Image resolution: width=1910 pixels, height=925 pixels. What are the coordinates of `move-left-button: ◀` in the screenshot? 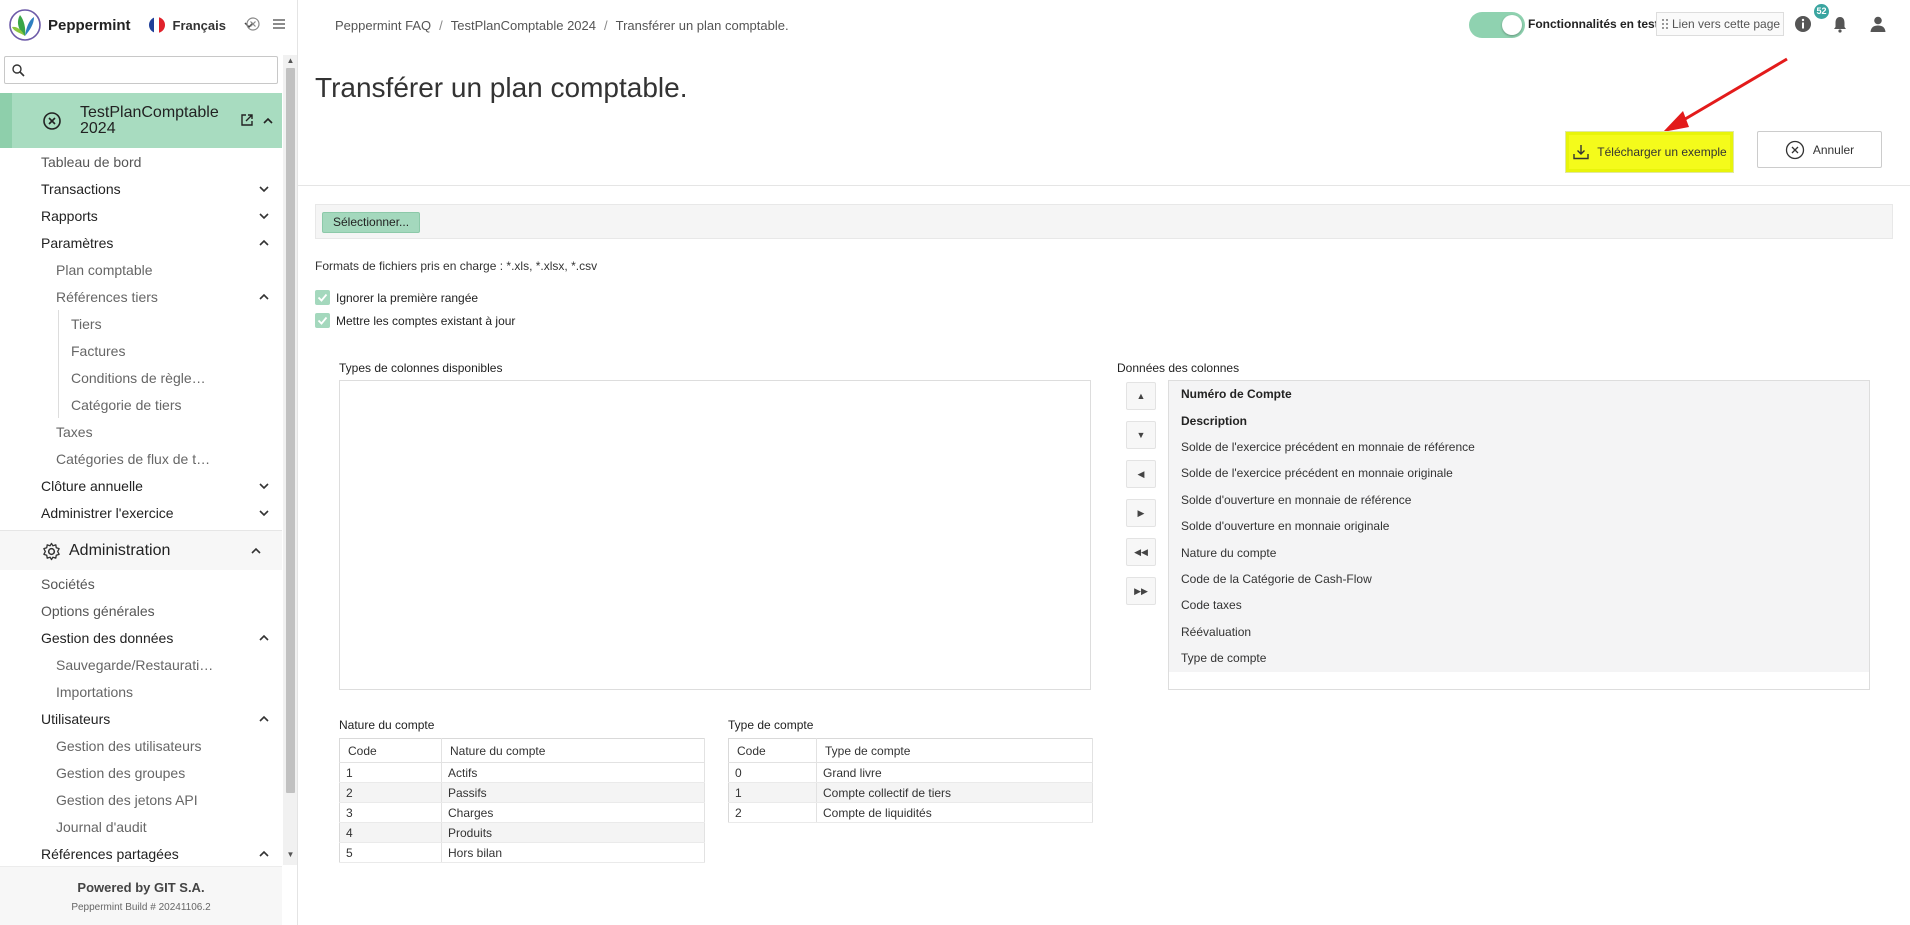 It's located at (1141, 474).